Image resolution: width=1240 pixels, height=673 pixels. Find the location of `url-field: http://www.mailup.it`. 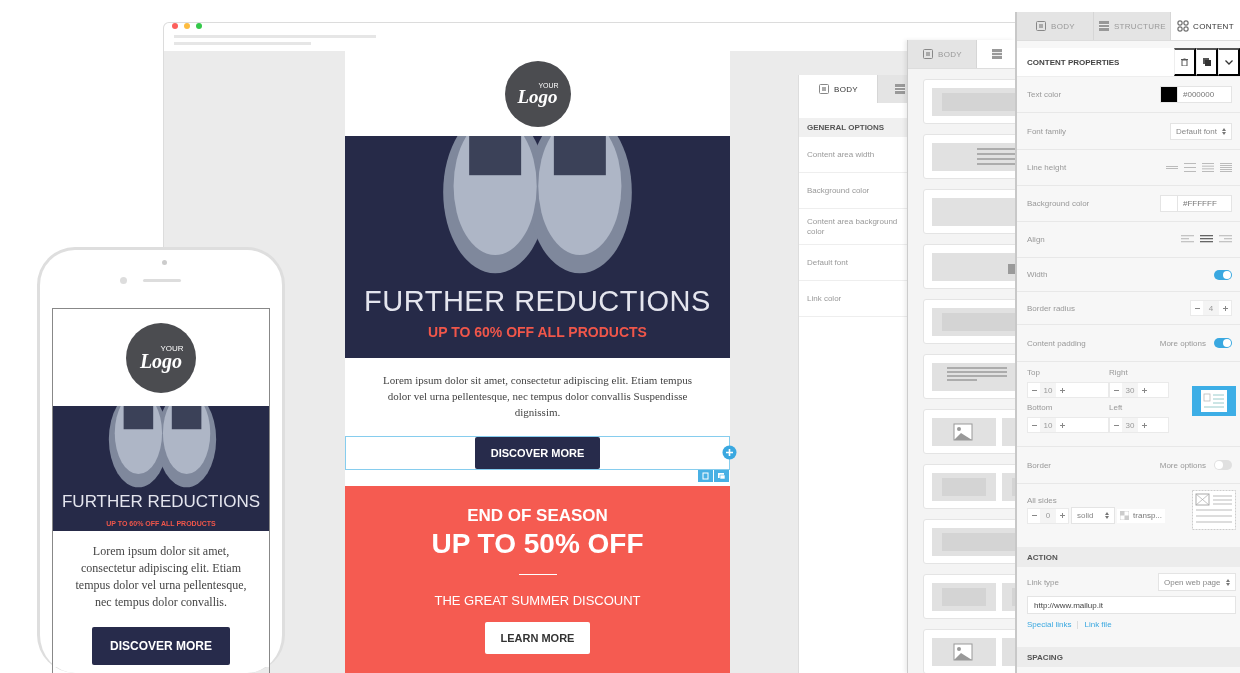

url-field: http://www.mailup.it is located at coordinates (1131, 605).